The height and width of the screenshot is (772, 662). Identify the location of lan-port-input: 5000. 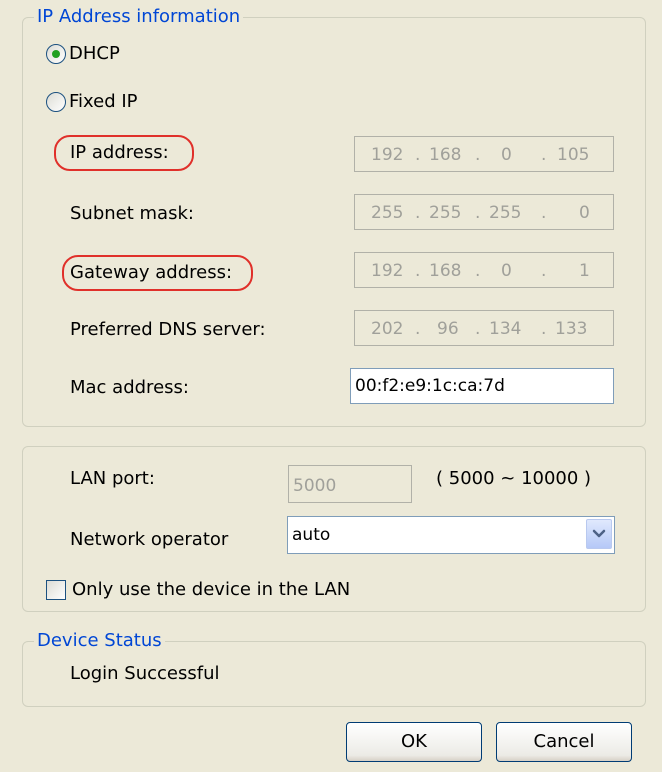
(350, 484).